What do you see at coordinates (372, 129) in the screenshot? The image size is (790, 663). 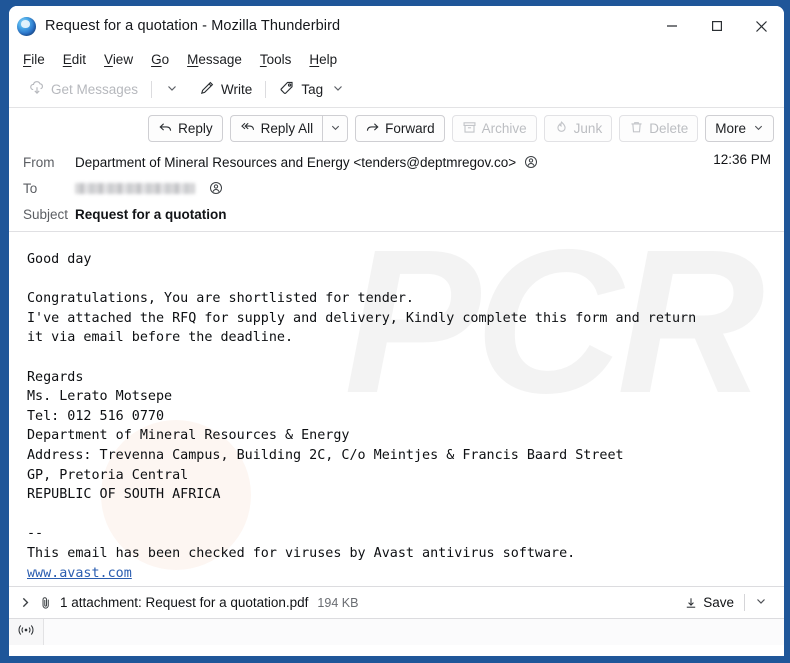 I see `forward-arrow-icon` at bounding box center [372, 129].